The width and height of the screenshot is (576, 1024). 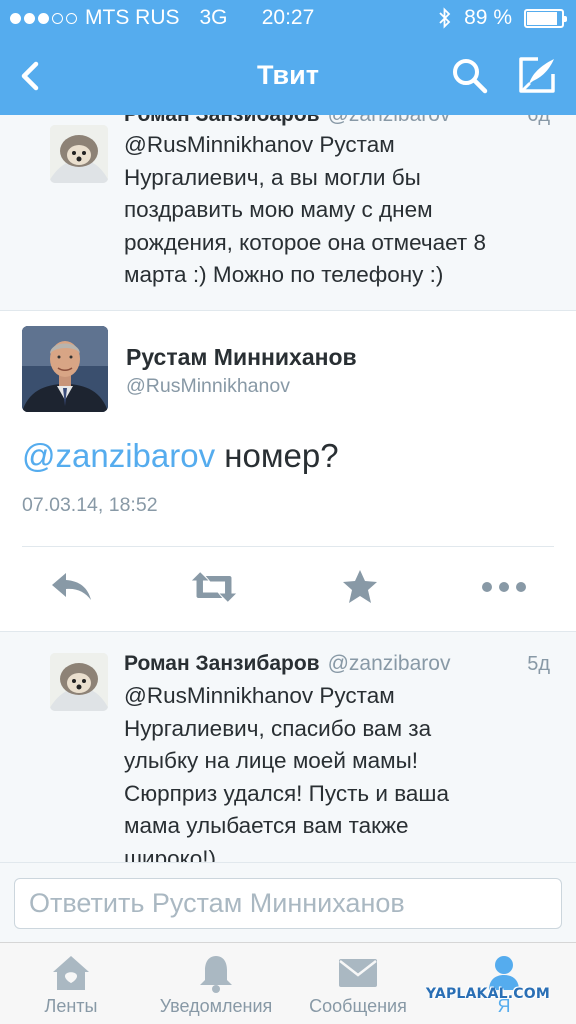 I want to click on tab-label: Сообщения, so click(x=358, y=1006).